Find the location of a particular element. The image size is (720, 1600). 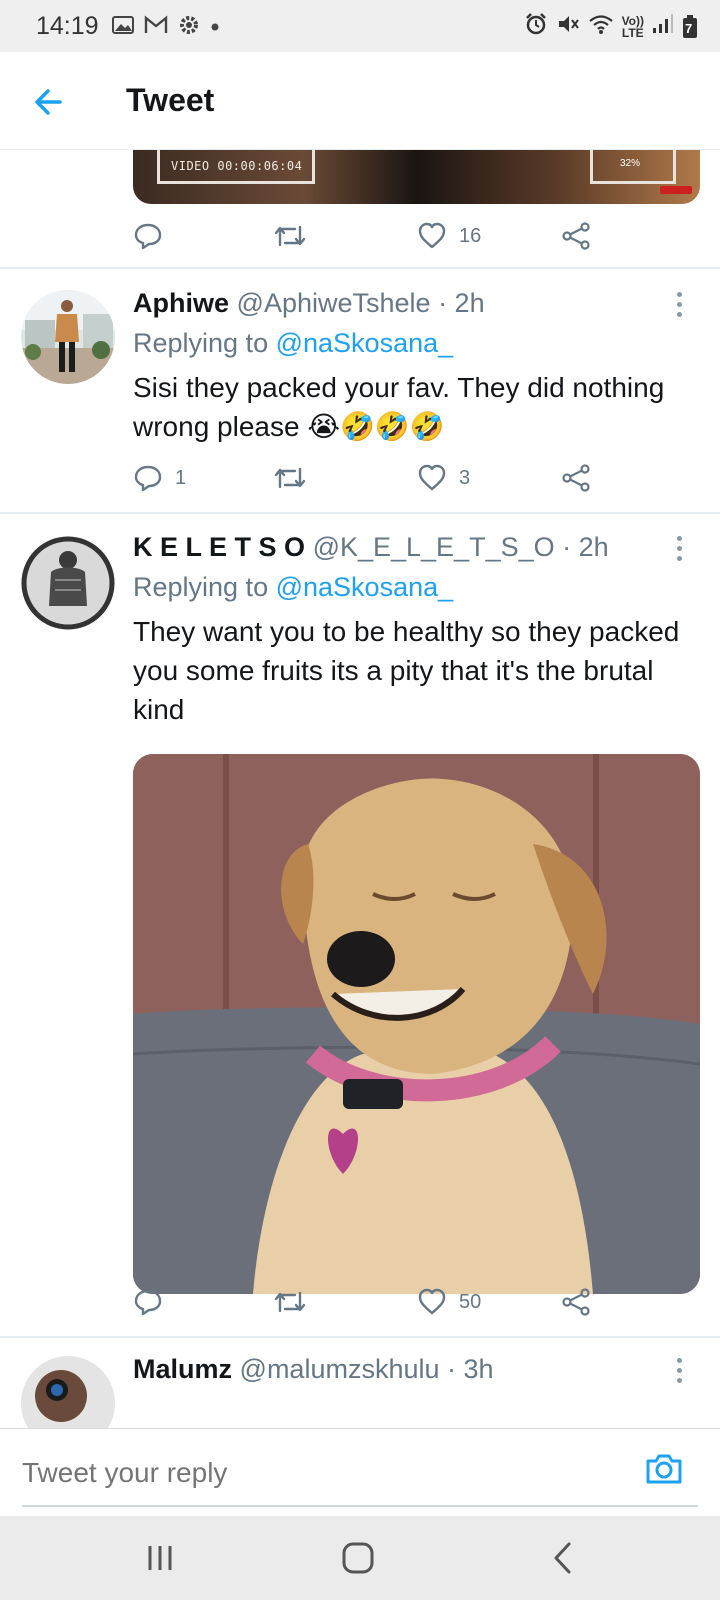

tweet-actions: 1 3 is located at coordinates (373, 478).